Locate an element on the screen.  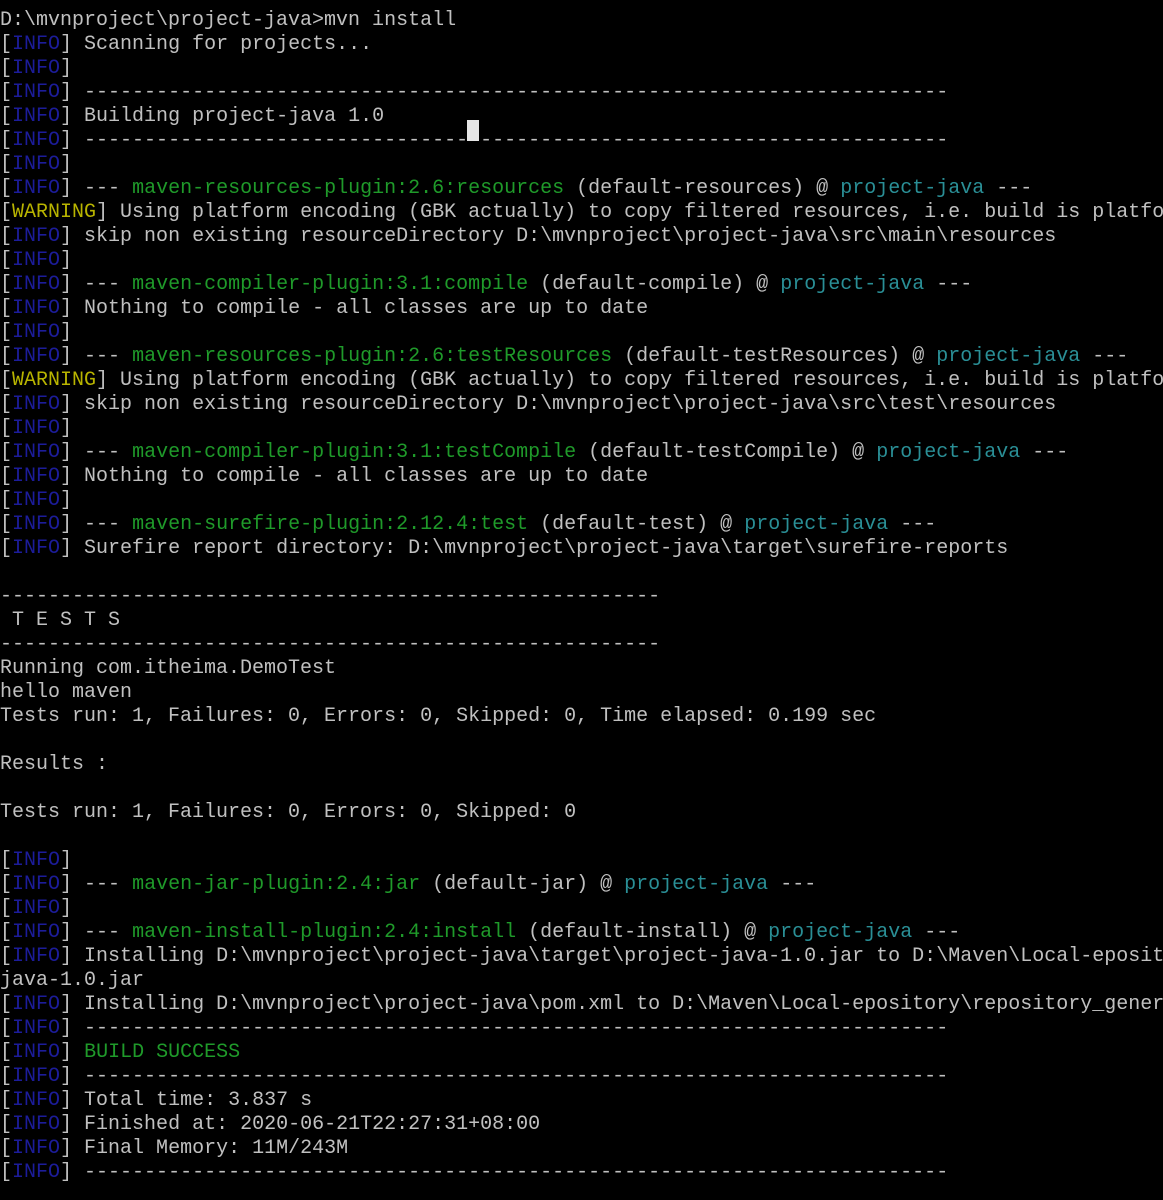
console-text: (default-testCompile) @ is located at coordinates (726, 452).